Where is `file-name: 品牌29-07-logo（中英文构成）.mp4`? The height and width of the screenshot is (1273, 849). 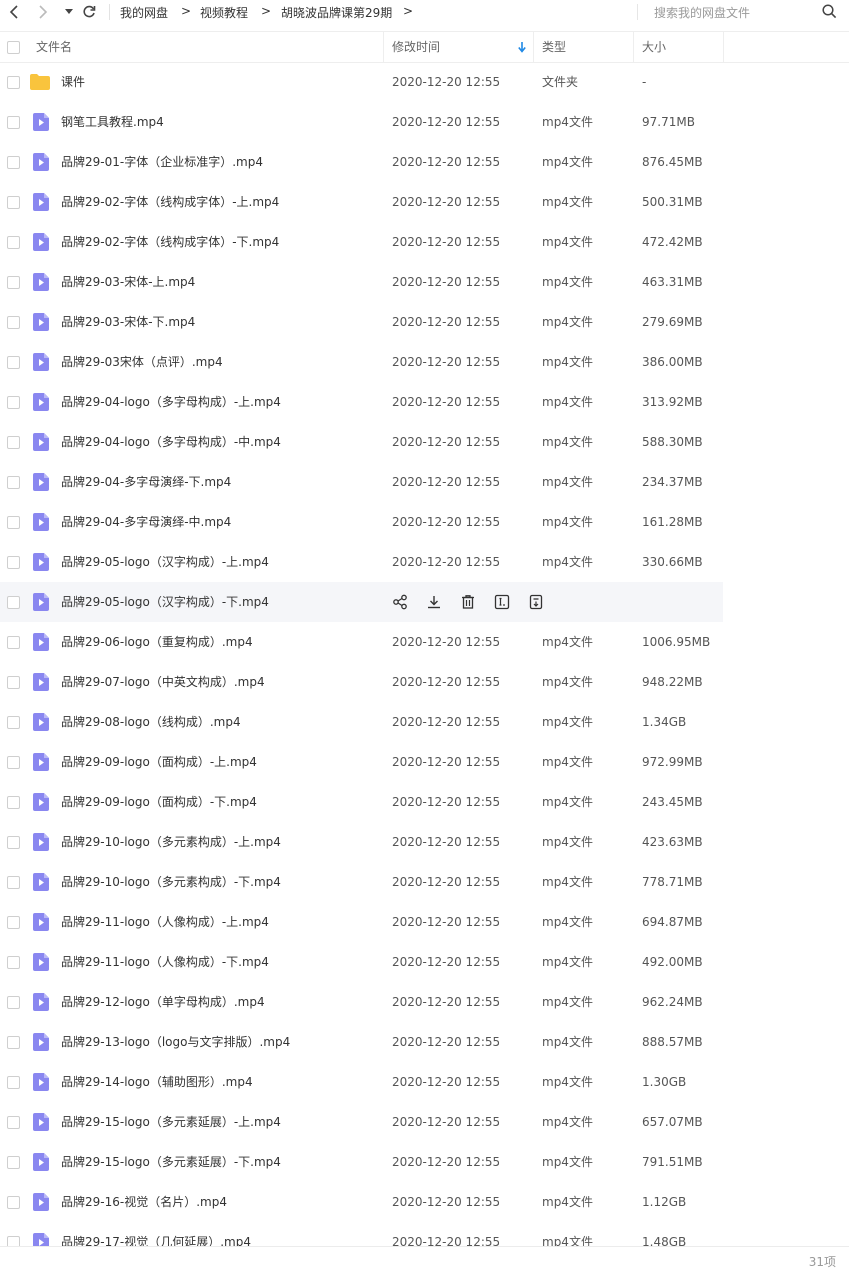 file-name: 品牌29-07-logo（中英文构成）.mp4 is located at coordinates (163, 682).